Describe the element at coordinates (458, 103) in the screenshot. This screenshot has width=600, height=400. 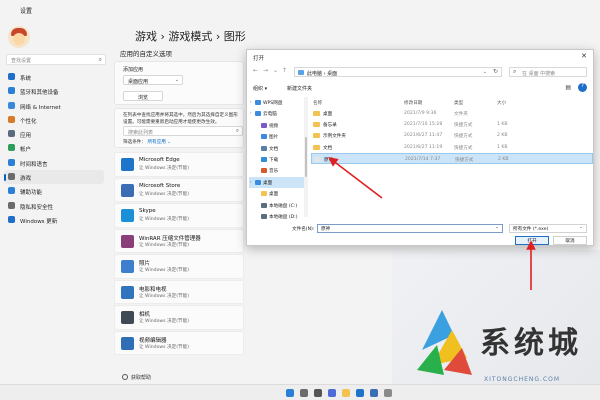
I see `column-type: 类型` at that location.